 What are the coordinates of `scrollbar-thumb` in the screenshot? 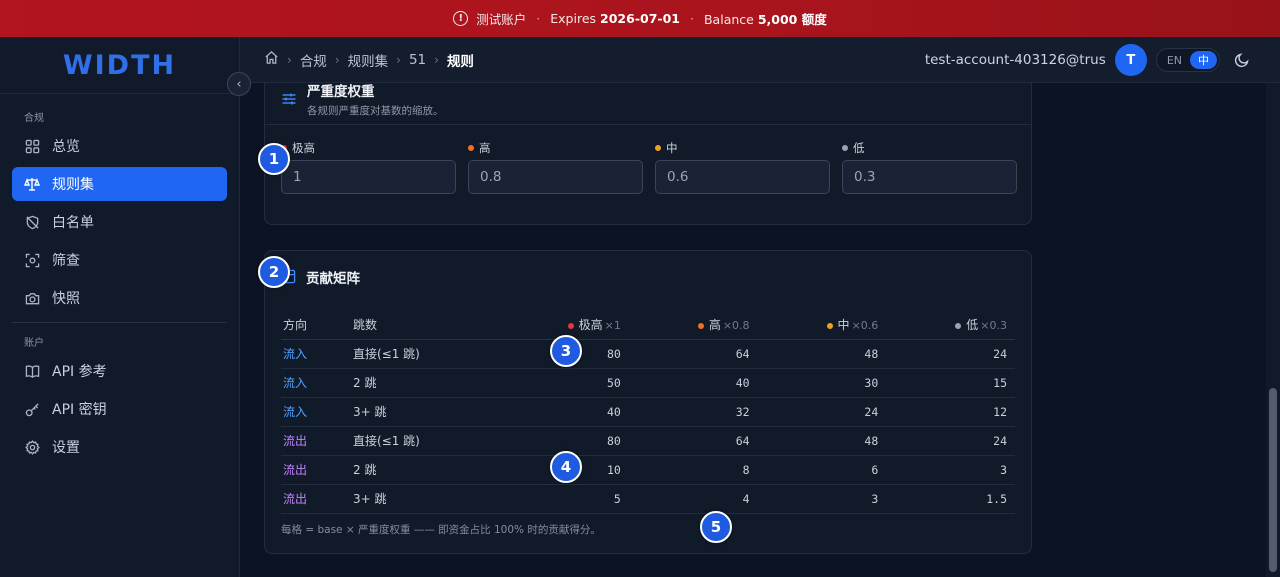 It's located at (1273, 480).